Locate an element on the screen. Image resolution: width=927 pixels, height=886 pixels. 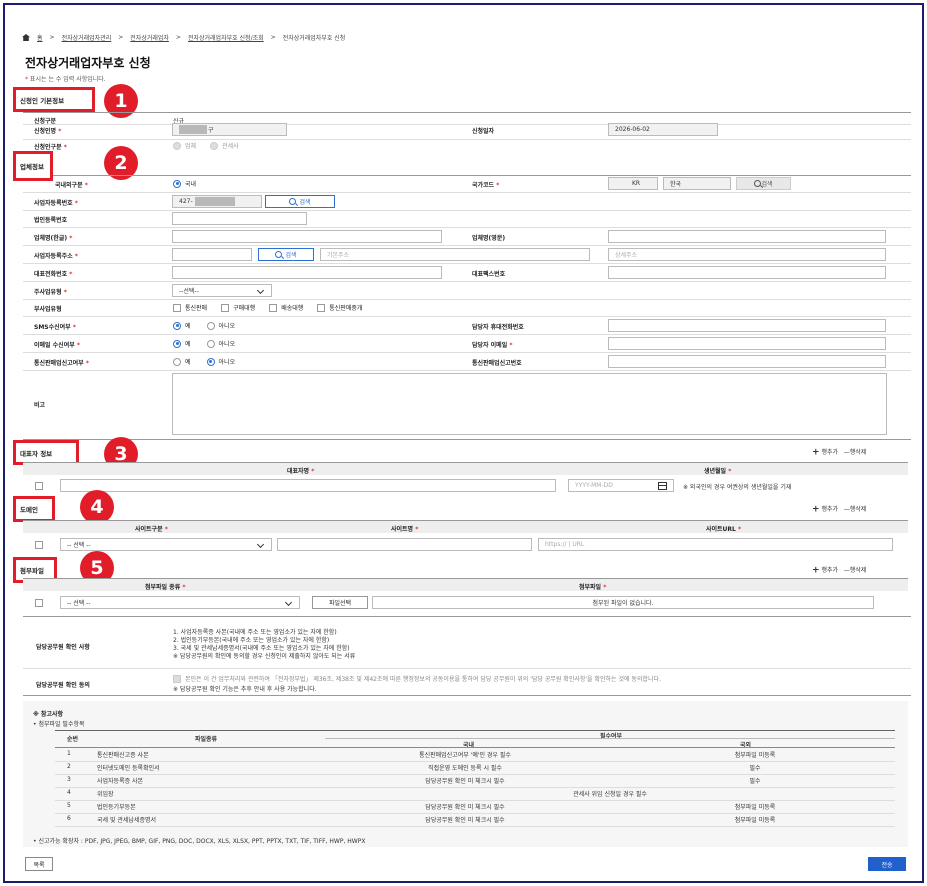
company-name-en-input is located at coordinates (747, 236).